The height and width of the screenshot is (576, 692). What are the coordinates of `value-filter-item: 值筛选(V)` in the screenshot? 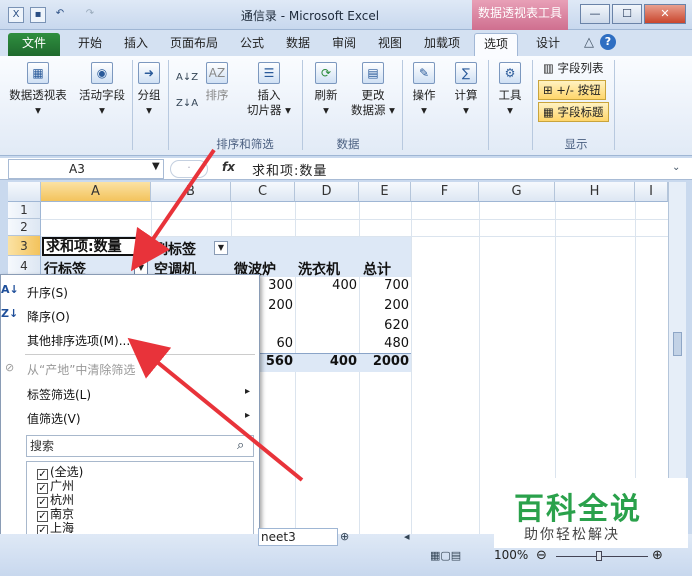 It's located at (54, 418).